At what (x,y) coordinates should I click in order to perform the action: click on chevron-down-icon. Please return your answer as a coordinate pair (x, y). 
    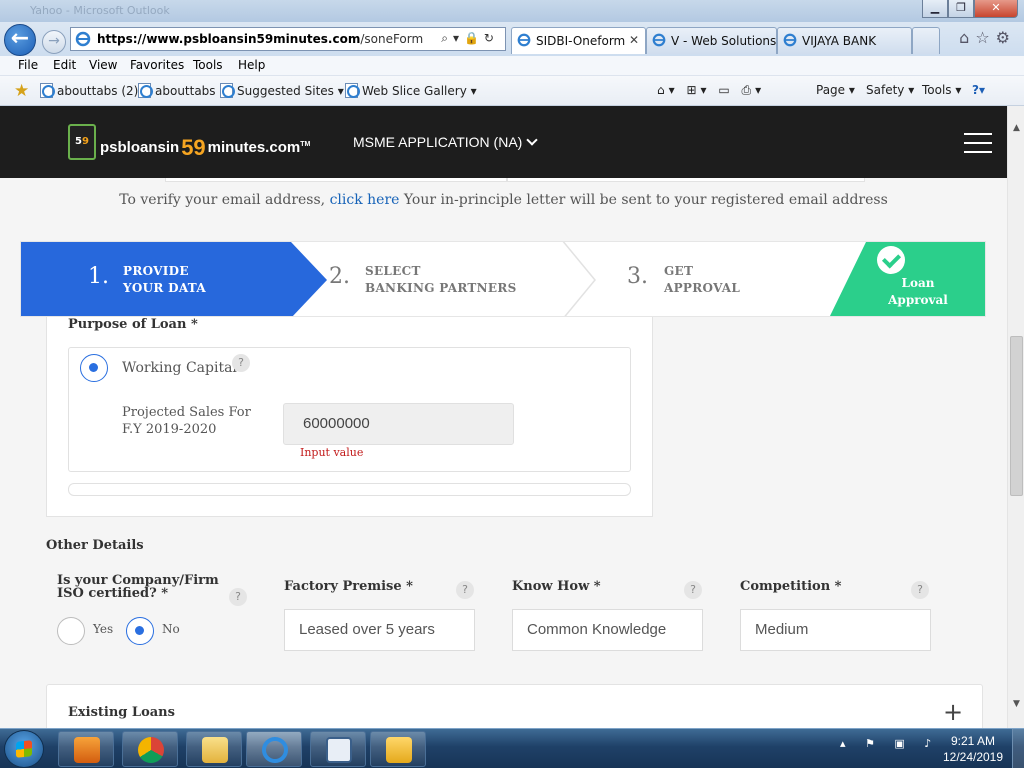
    Looking at the image, I should click on (532, 140).